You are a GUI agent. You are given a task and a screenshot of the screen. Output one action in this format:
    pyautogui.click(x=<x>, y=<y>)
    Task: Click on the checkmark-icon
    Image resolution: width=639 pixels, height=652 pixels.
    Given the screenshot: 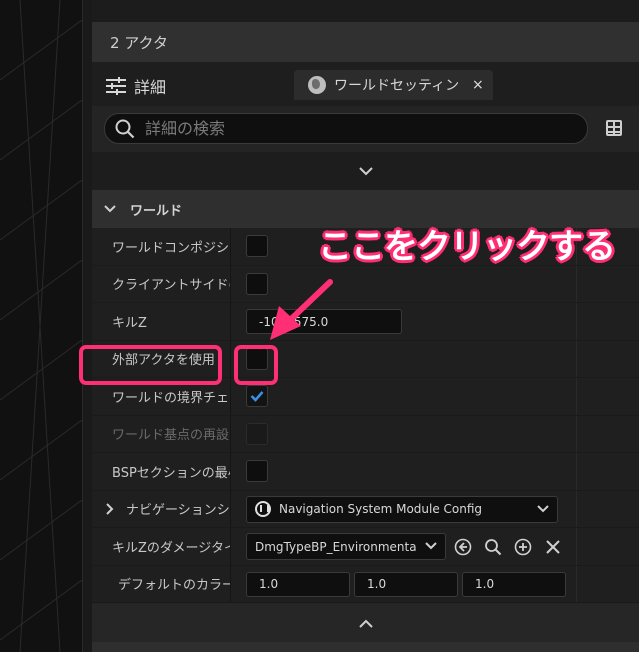 What is the action you would take?
    pyautogui.click(x=257, y=396)
    